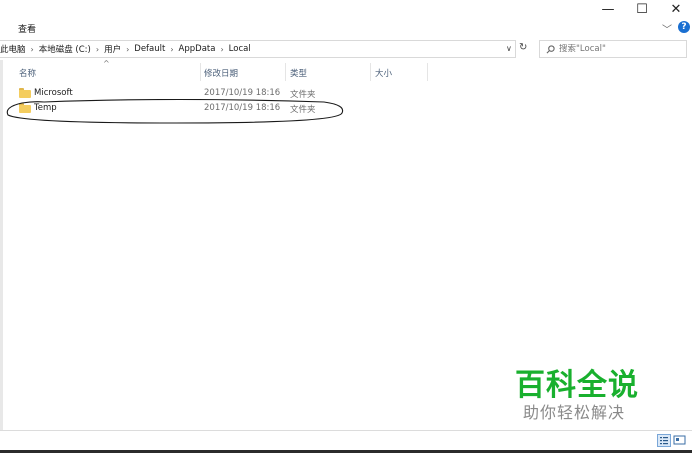 The height and width of the screenshot is (453, 692). Describe the element at coordinates (667, 28) in the screenshot. I see `ribbon-expand-icon: ﹀` at that location.